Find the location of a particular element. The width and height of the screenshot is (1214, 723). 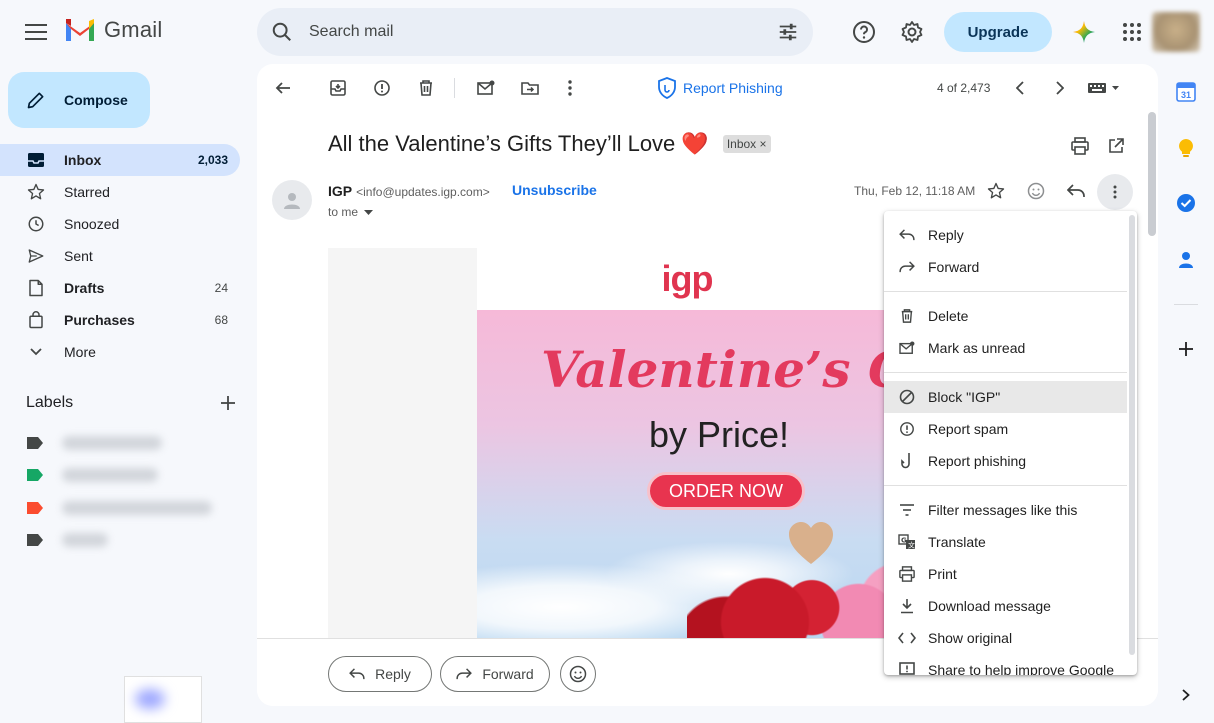

main-menu-button is located at coordinates (36, 32).